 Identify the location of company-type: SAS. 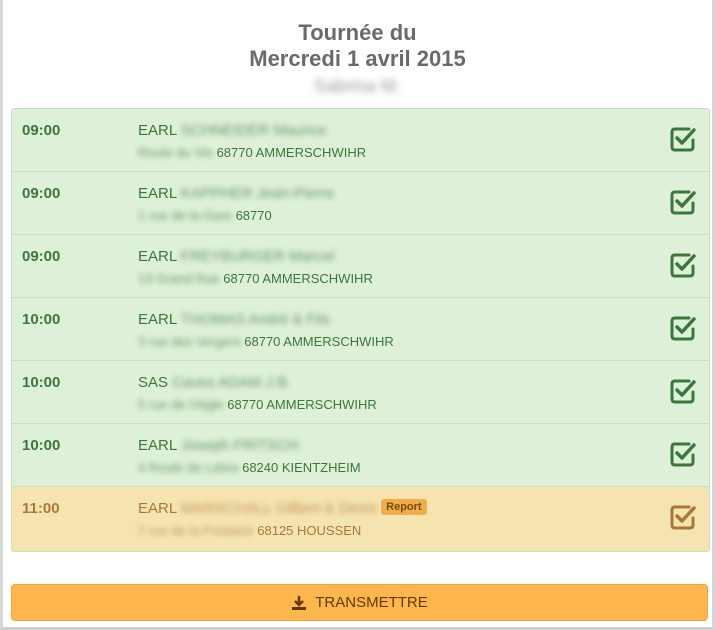
(153, 382).